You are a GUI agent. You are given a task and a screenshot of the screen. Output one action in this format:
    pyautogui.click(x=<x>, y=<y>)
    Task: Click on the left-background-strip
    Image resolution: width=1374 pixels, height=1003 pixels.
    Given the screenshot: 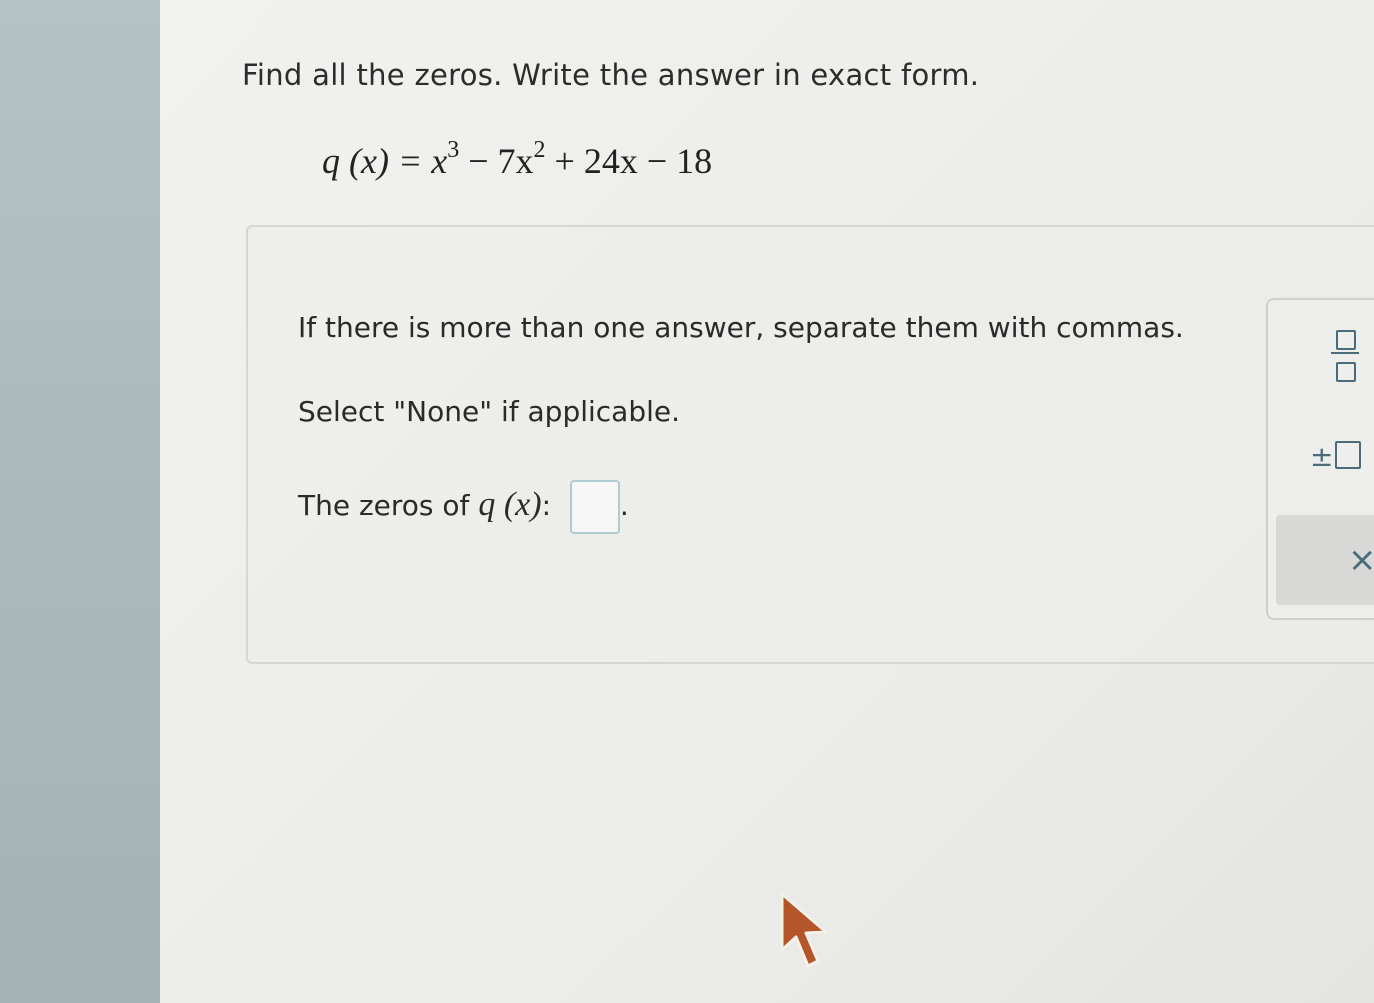 What is the action you would take?
    pyautogui.click(x=82, y=501)
    